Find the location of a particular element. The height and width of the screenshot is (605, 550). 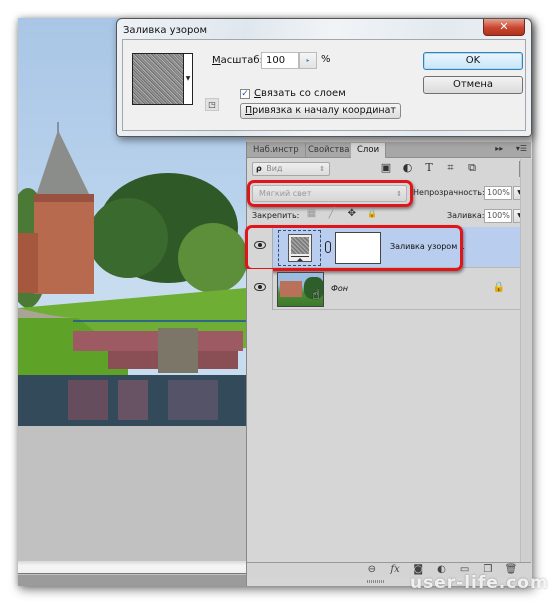

thumb-wall is located at coordinates (291, 289).